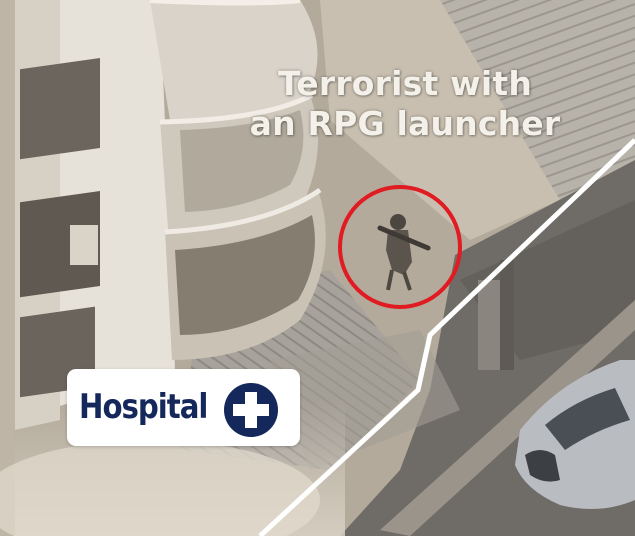 This screenshot has height=536, width=635. What do you see at coordinates (405, 123) in the screenshot?
I see `caption-line: an RPG launcher` at bounding box center [405, 123].